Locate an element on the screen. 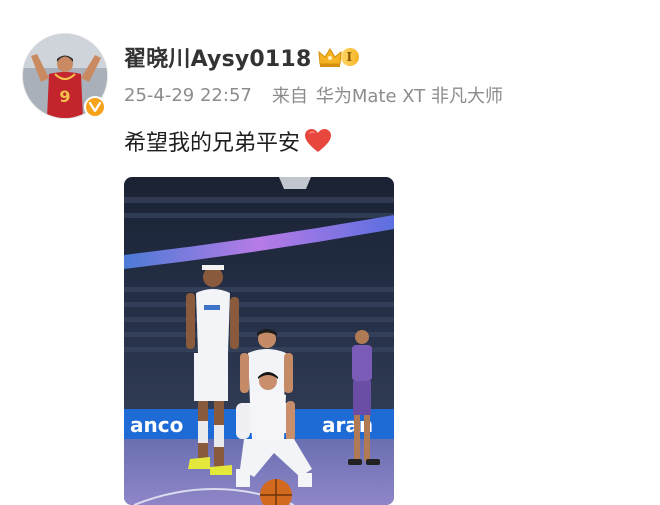  heart-icon is located at coordinates (318, 141).